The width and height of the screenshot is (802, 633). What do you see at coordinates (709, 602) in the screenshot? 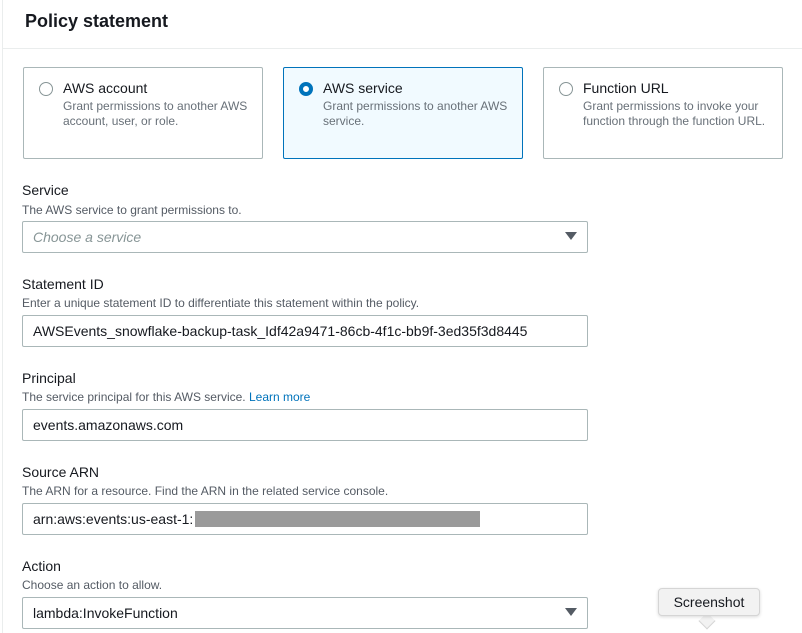
I see `screenshot-tooltip: Screenshot` at bounding box center [709, 602].